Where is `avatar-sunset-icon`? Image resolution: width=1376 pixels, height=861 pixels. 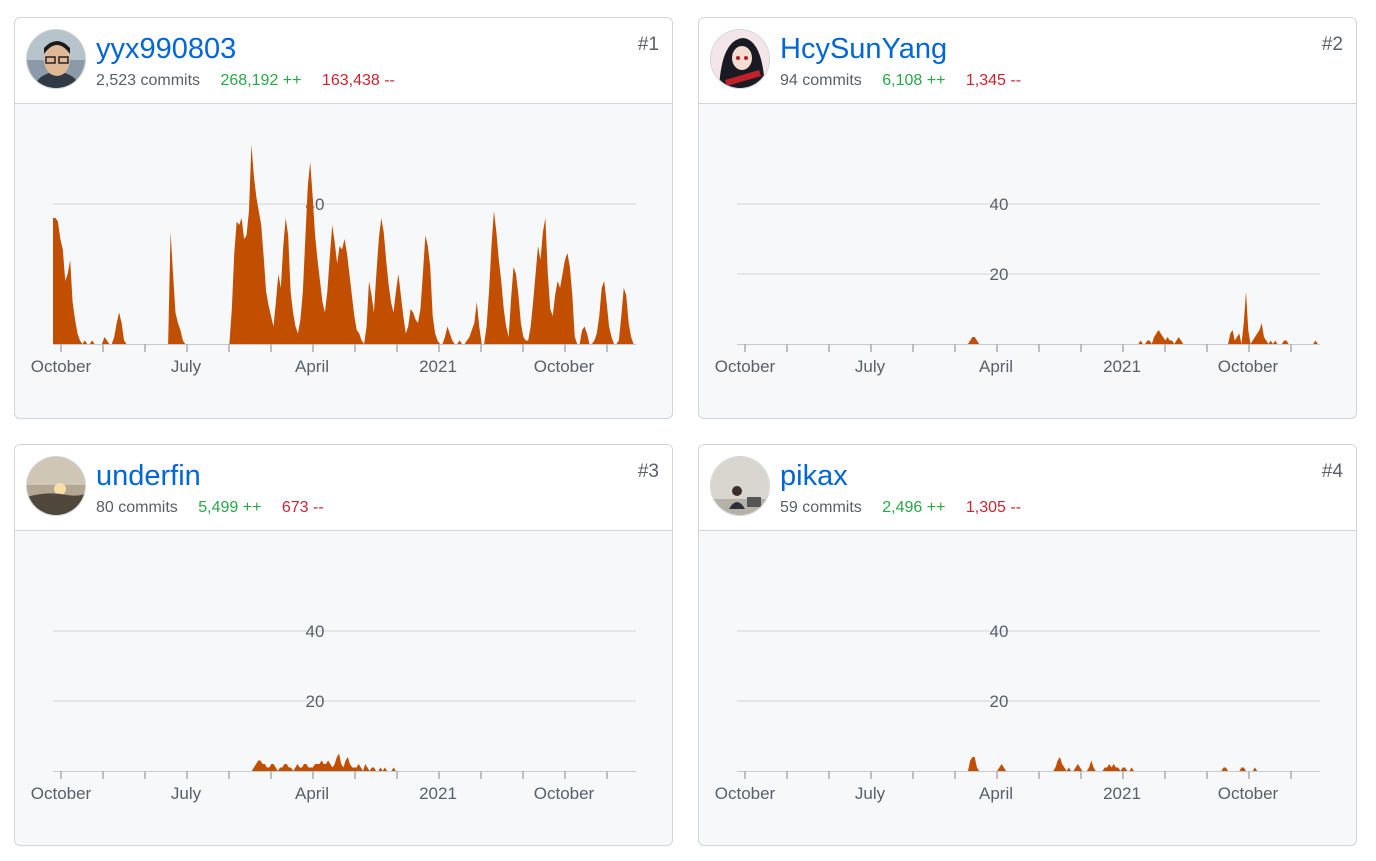 avatar-sunset-icon is located at coordinates (56, 486).